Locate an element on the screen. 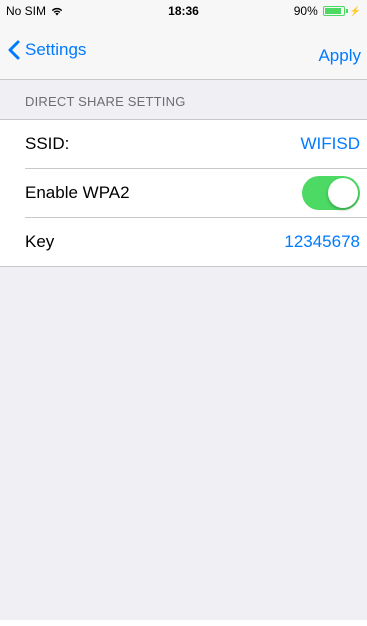 This screenshot has width=367, height=626. toggle-knob is located at coordinates (343, 193).